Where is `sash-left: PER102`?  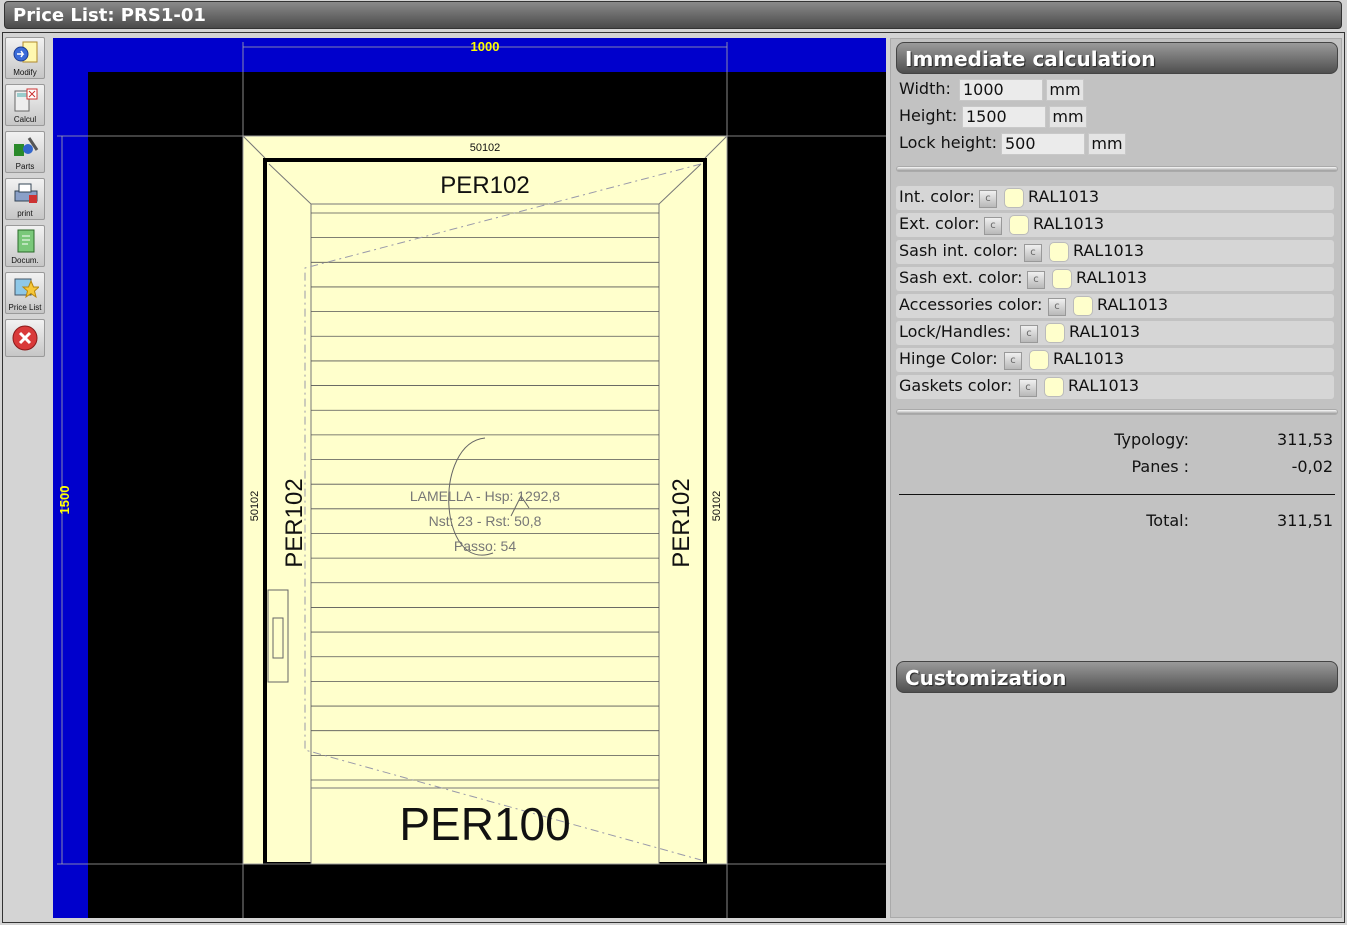
sash-left: PER102 is located at coordinates (294, 522).